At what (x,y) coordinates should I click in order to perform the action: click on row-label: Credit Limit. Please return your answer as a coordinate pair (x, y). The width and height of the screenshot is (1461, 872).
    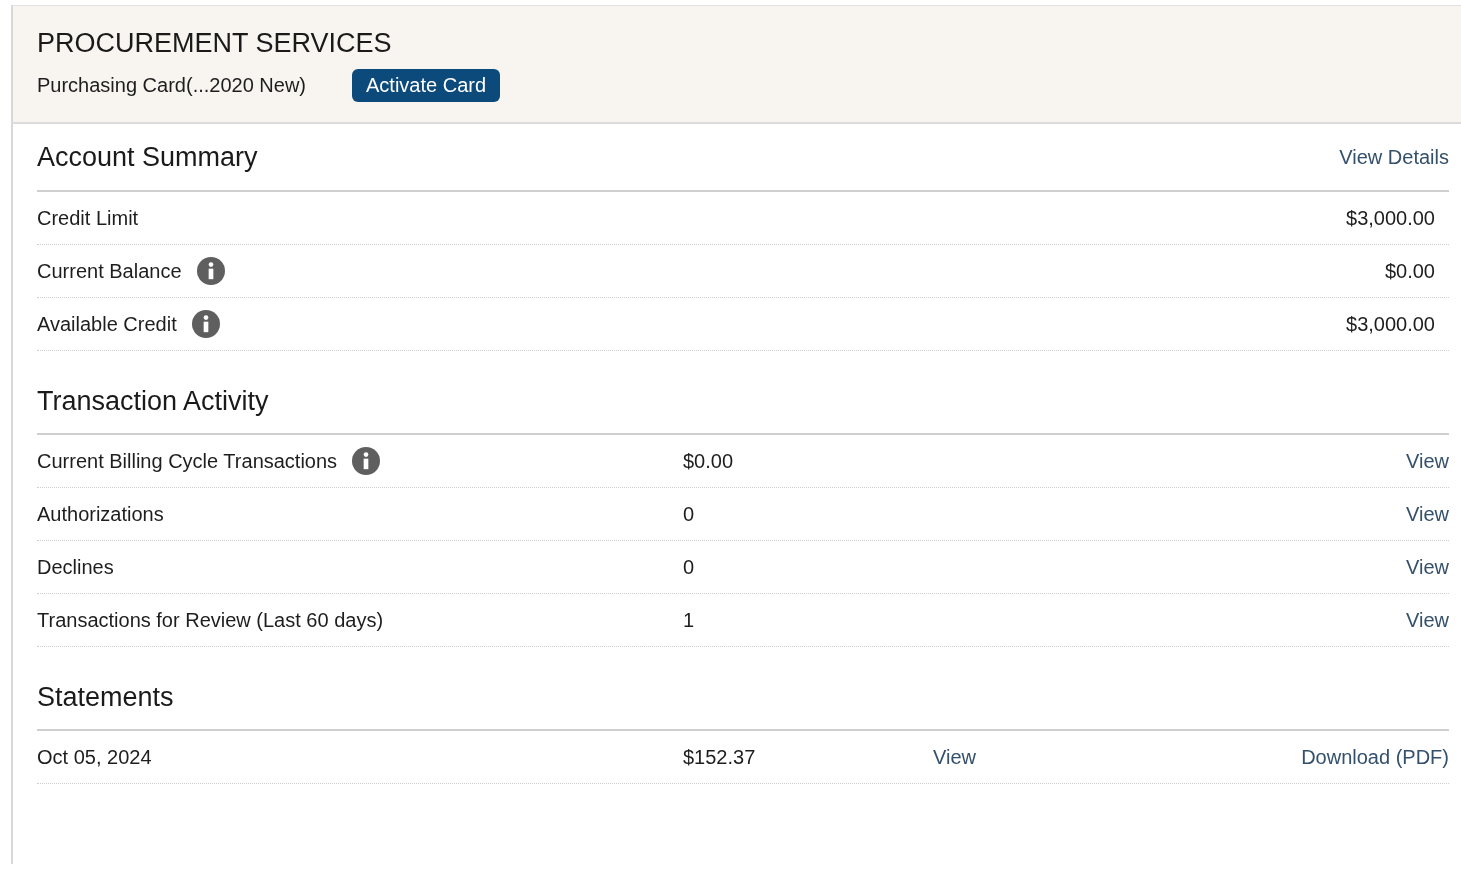
    Looking at the image, I should click on (88, 218).